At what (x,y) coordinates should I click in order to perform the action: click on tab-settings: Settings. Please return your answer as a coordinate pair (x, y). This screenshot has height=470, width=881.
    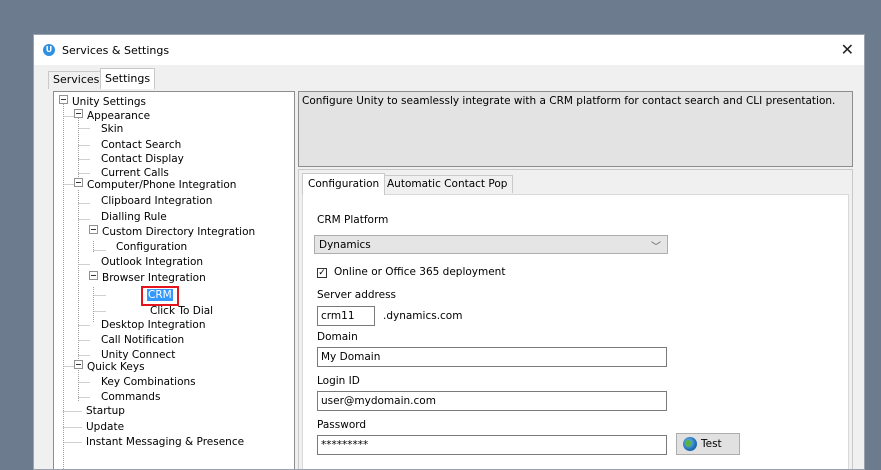
    Looking at the image, I should click on (128, 78).